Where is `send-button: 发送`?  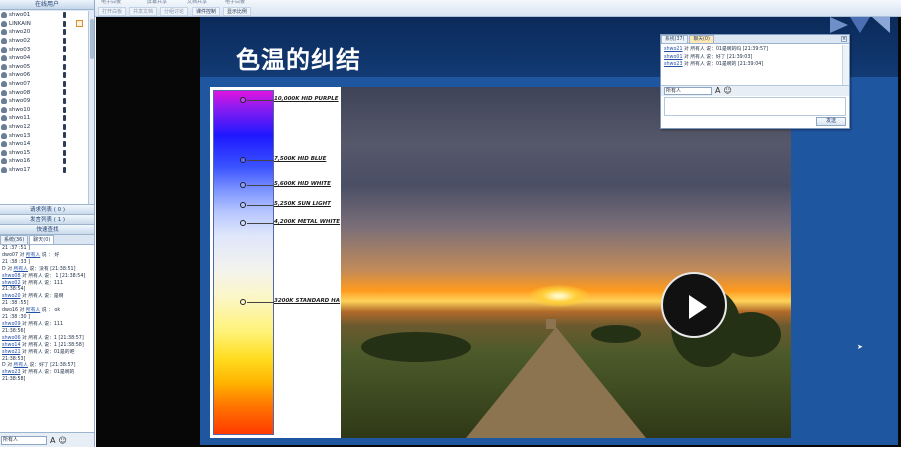 send-button: 发送 is located at coordinates (831, 121).